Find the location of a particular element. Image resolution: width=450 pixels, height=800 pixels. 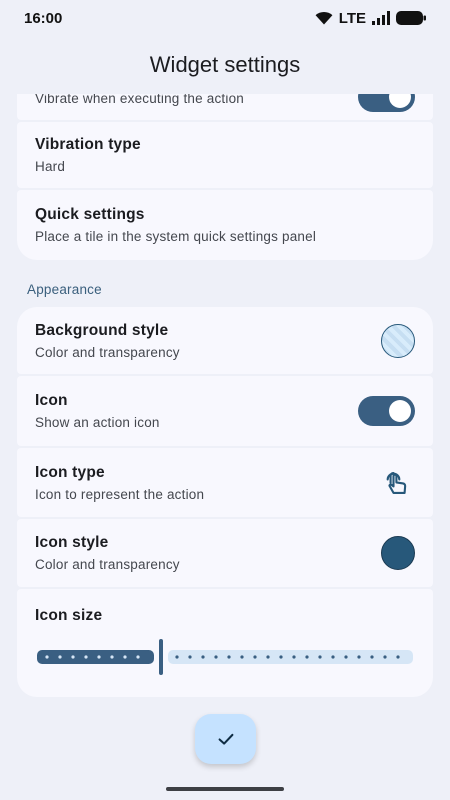

icon-type-subtitle: Icon to represent the action is located at coordinates (120, 494).